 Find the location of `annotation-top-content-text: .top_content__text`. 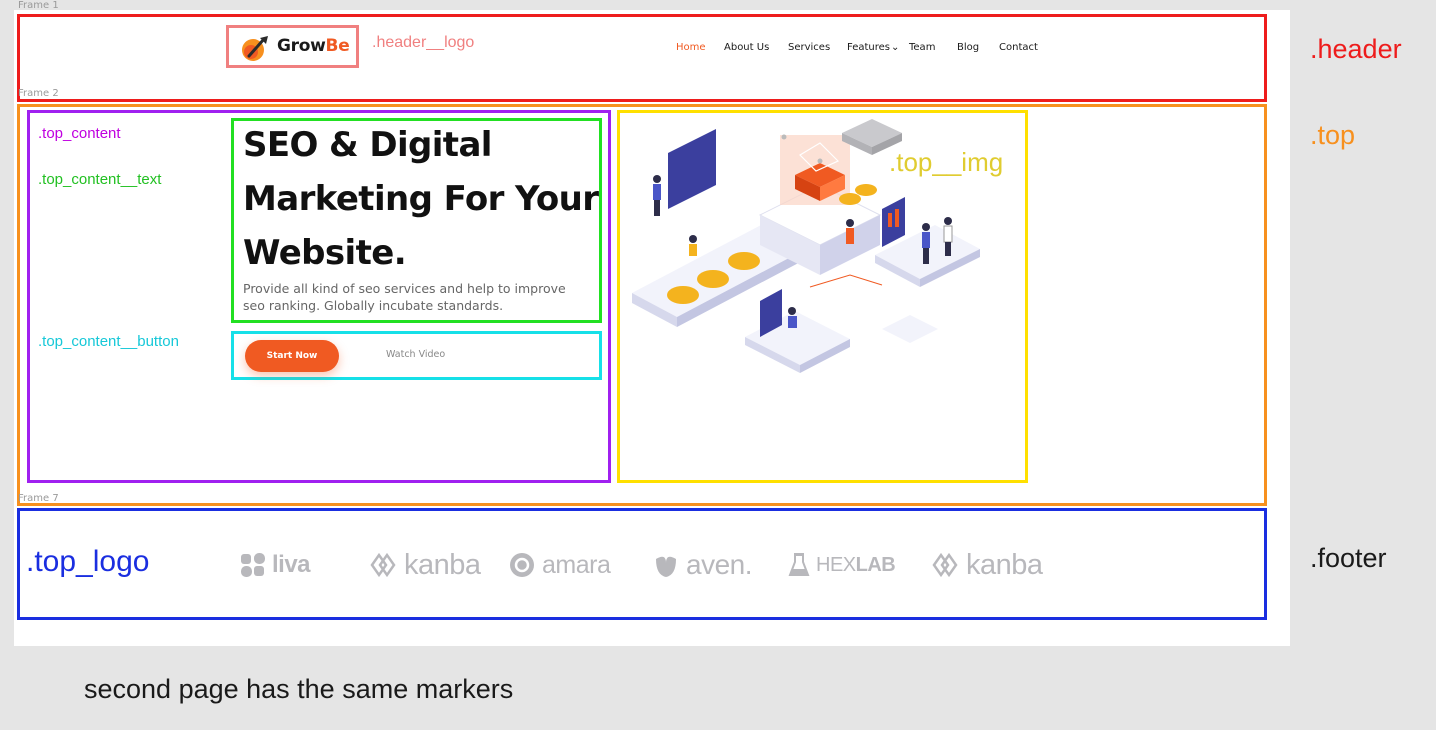

annotation-top-content-text: .top_content__text is located at coordinates (100, 179).